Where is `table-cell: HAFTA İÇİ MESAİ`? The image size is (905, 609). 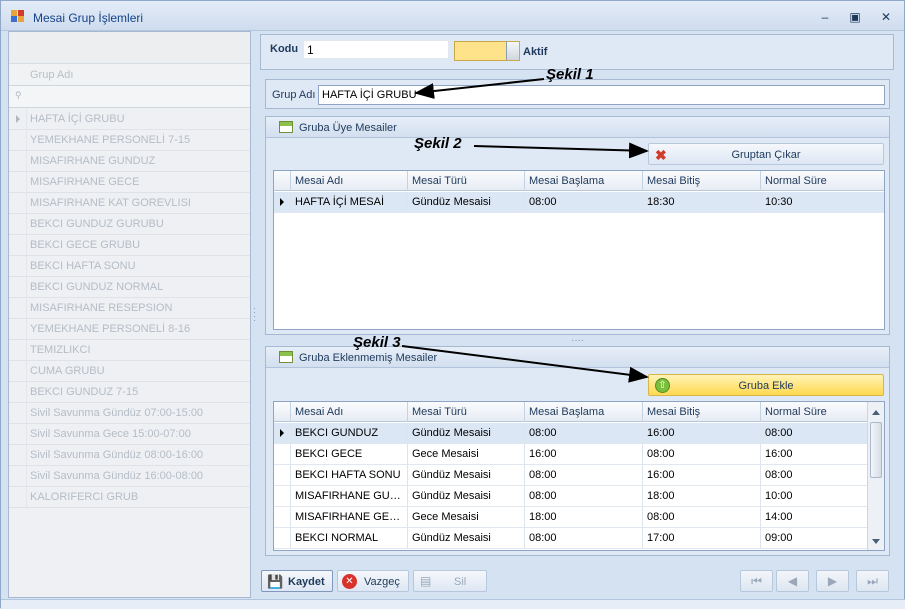 table-cell: HAFTA İÇİ MESAİ is located at coordinates (348, 202).